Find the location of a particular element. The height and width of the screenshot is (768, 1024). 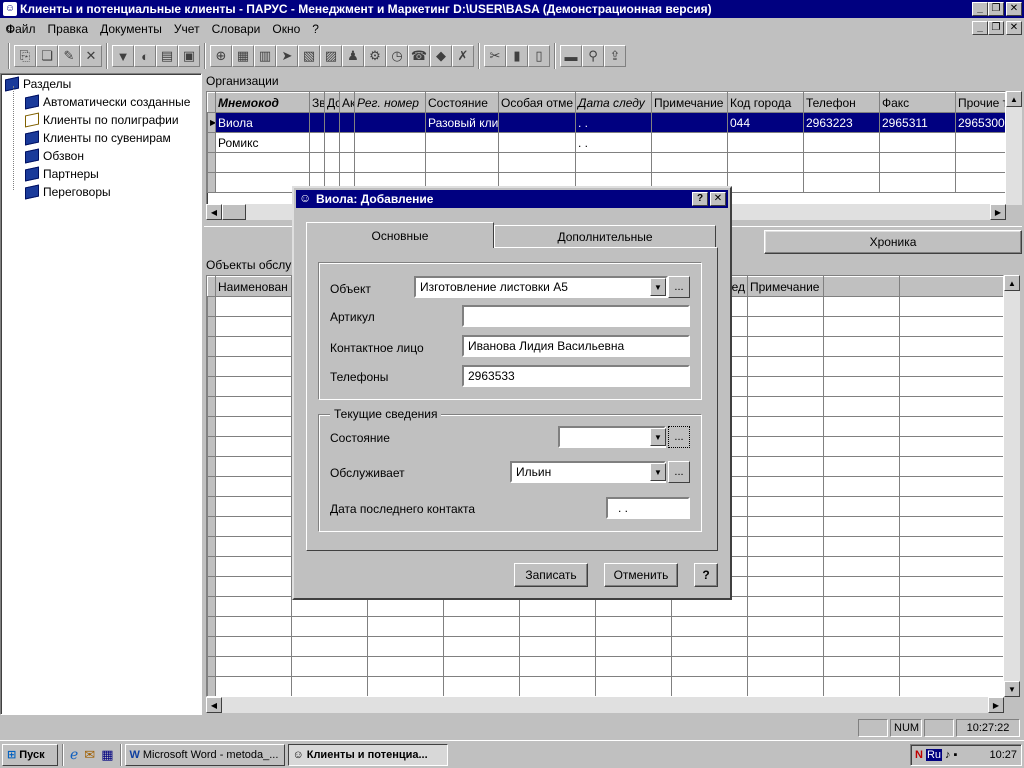

add-icon: ⎘ is located at coordinates (25, 56).